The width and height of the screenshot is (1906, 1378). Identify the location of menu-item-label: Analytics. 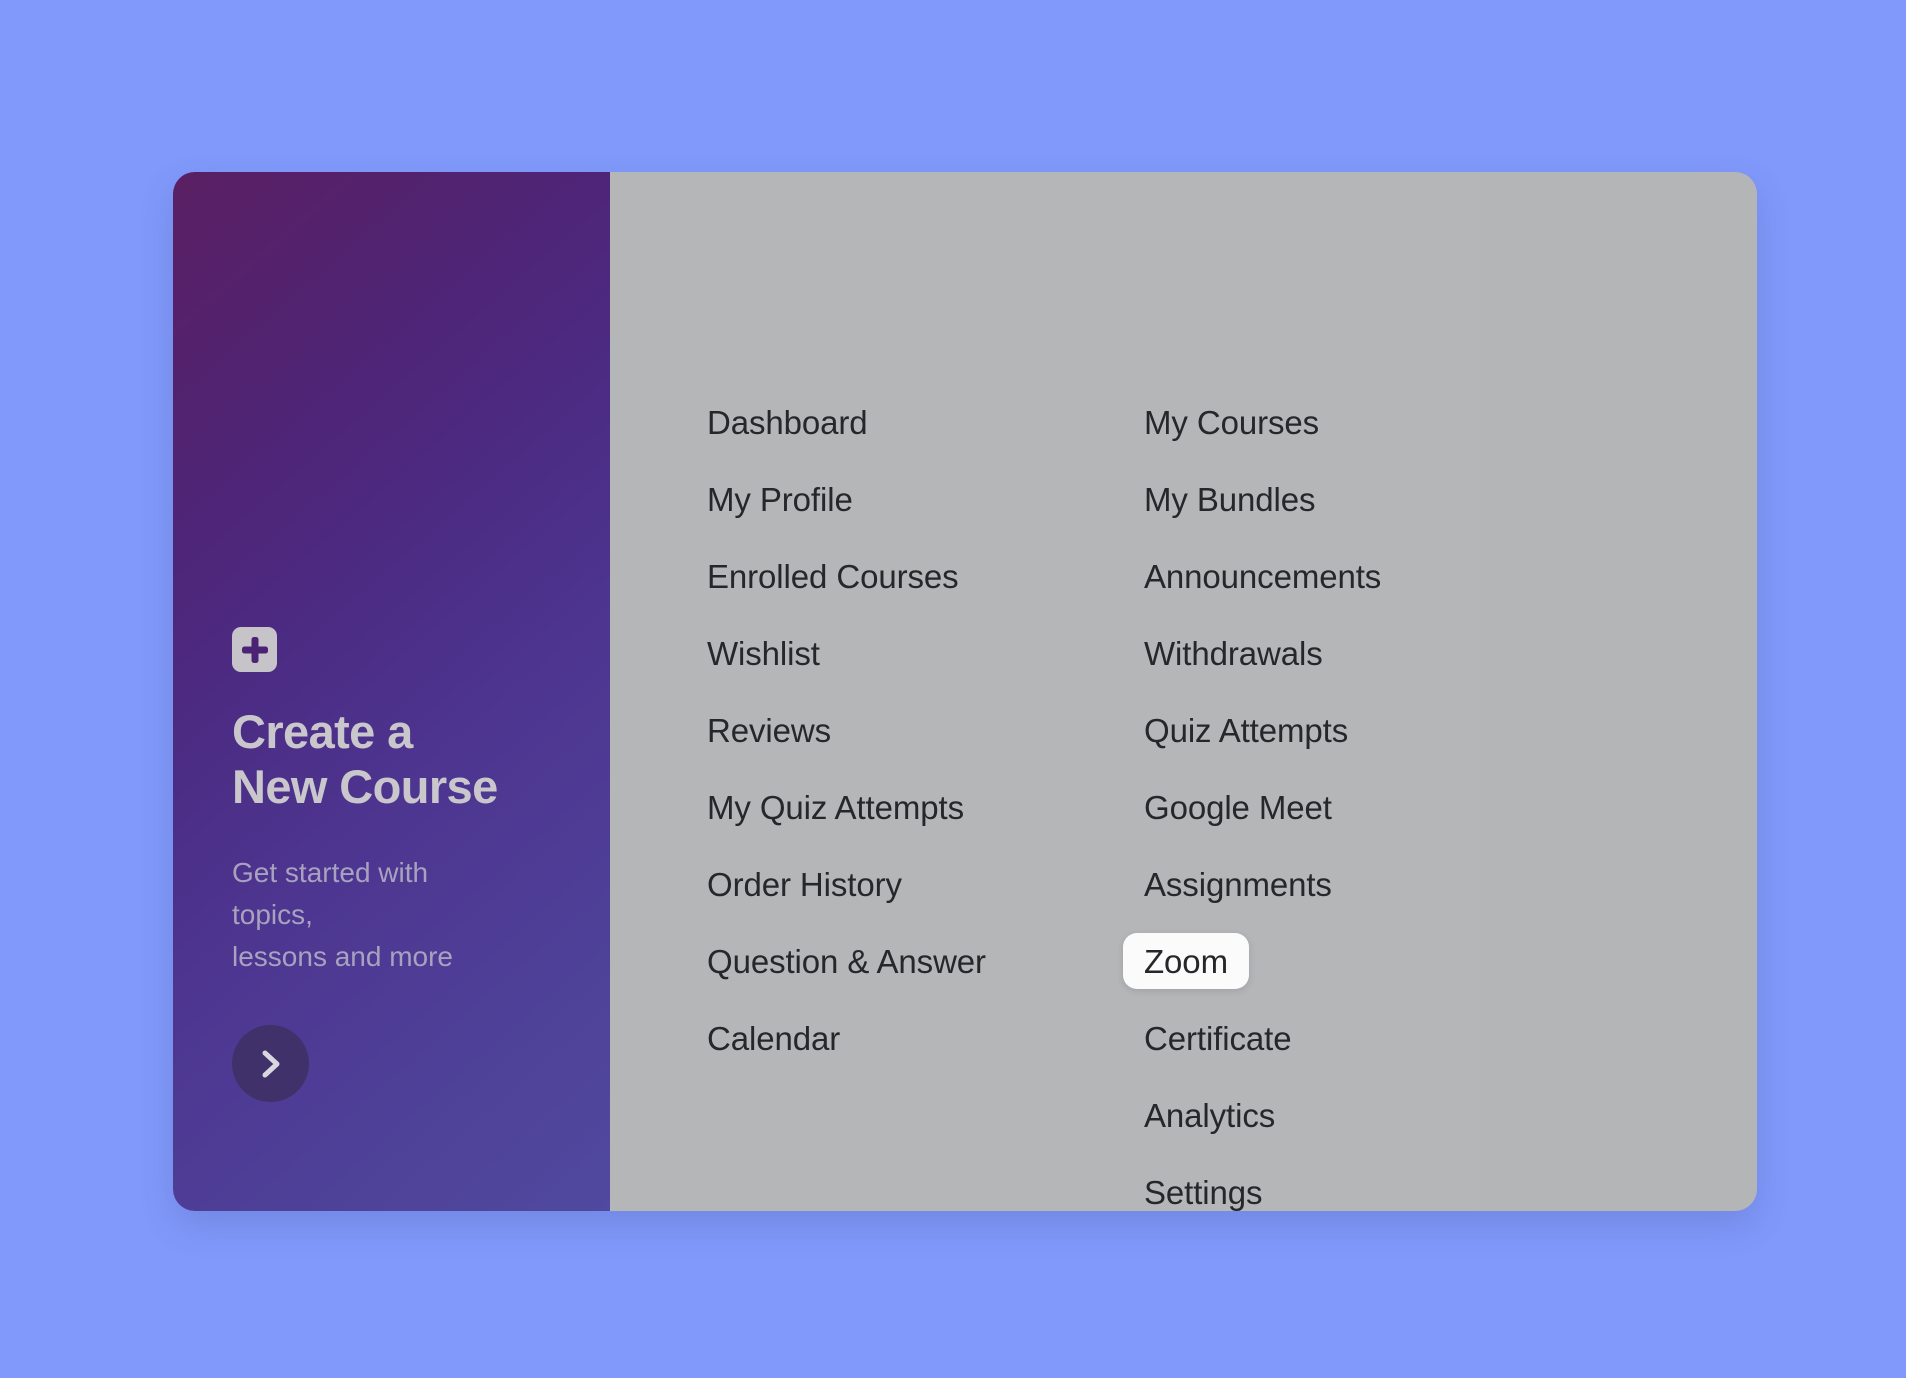
(1210, 1115).